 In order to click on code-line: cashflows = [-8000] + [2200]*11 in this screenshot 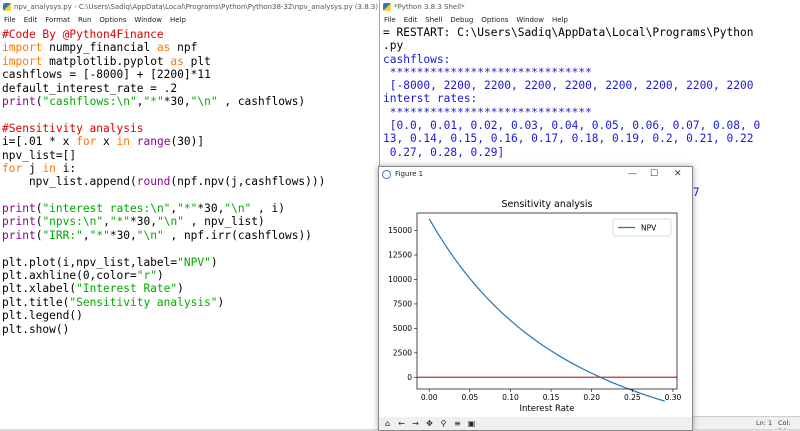, I will do `click(106, 75)`.